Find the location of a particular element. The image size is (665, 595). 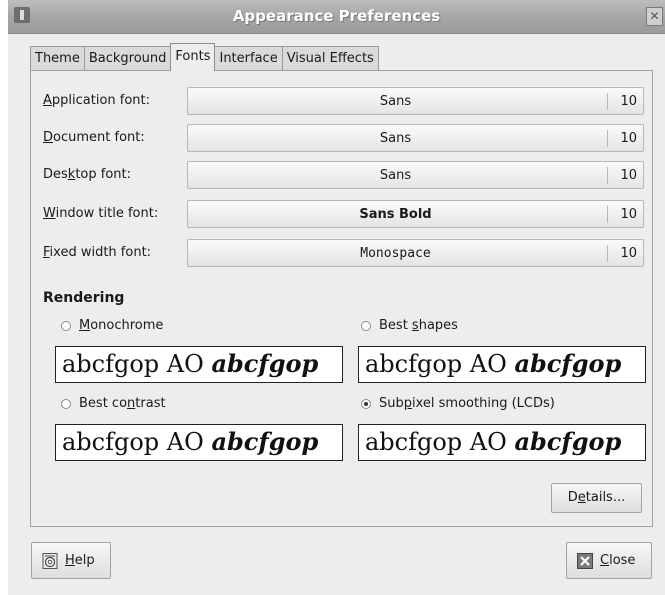

application-font-name: Sans is located at coordinates (395, 101).